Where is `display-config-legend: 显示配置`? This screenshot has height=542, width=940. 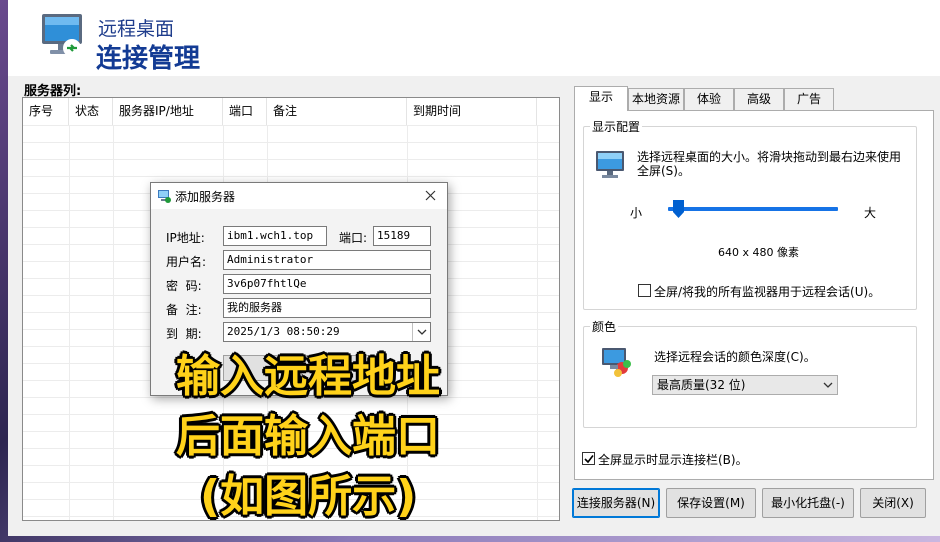
display-config-legend: 显示配置 is located at coordinates (616, 126).